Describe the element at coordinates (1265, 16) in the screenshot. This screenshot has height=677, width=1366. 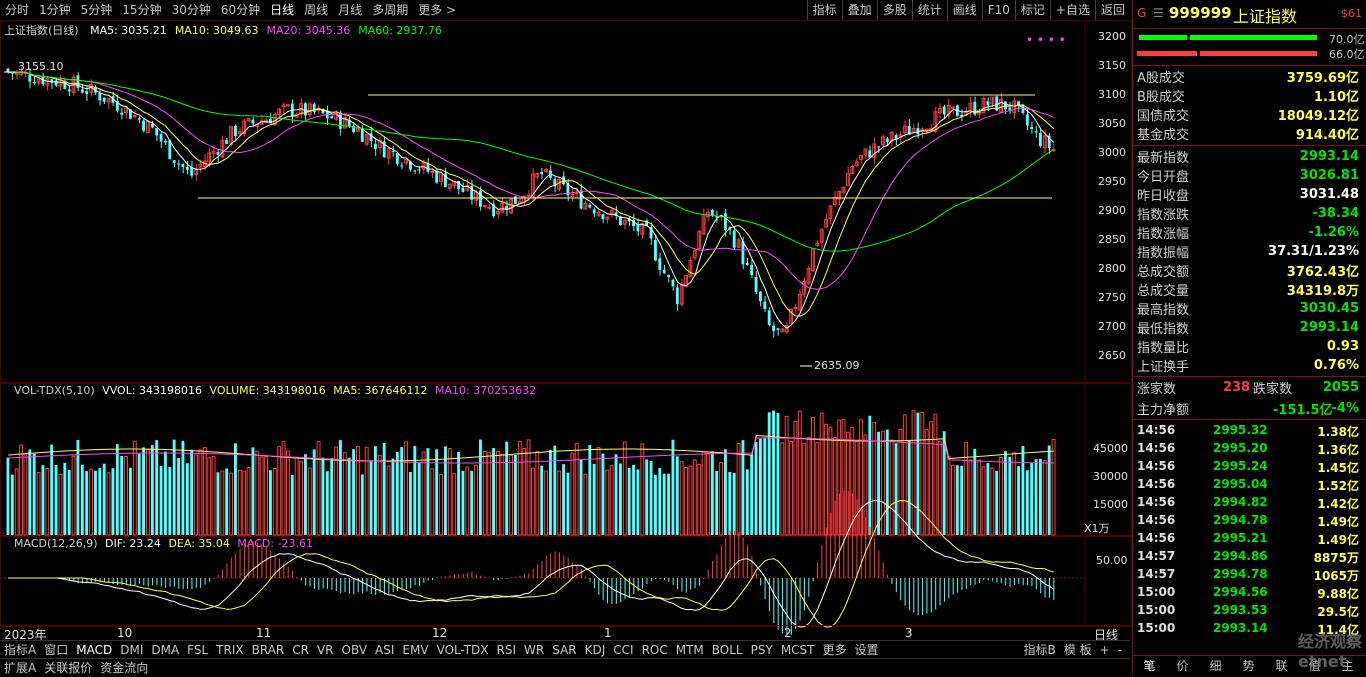
I see `stock-name: 上证指数` at that location.